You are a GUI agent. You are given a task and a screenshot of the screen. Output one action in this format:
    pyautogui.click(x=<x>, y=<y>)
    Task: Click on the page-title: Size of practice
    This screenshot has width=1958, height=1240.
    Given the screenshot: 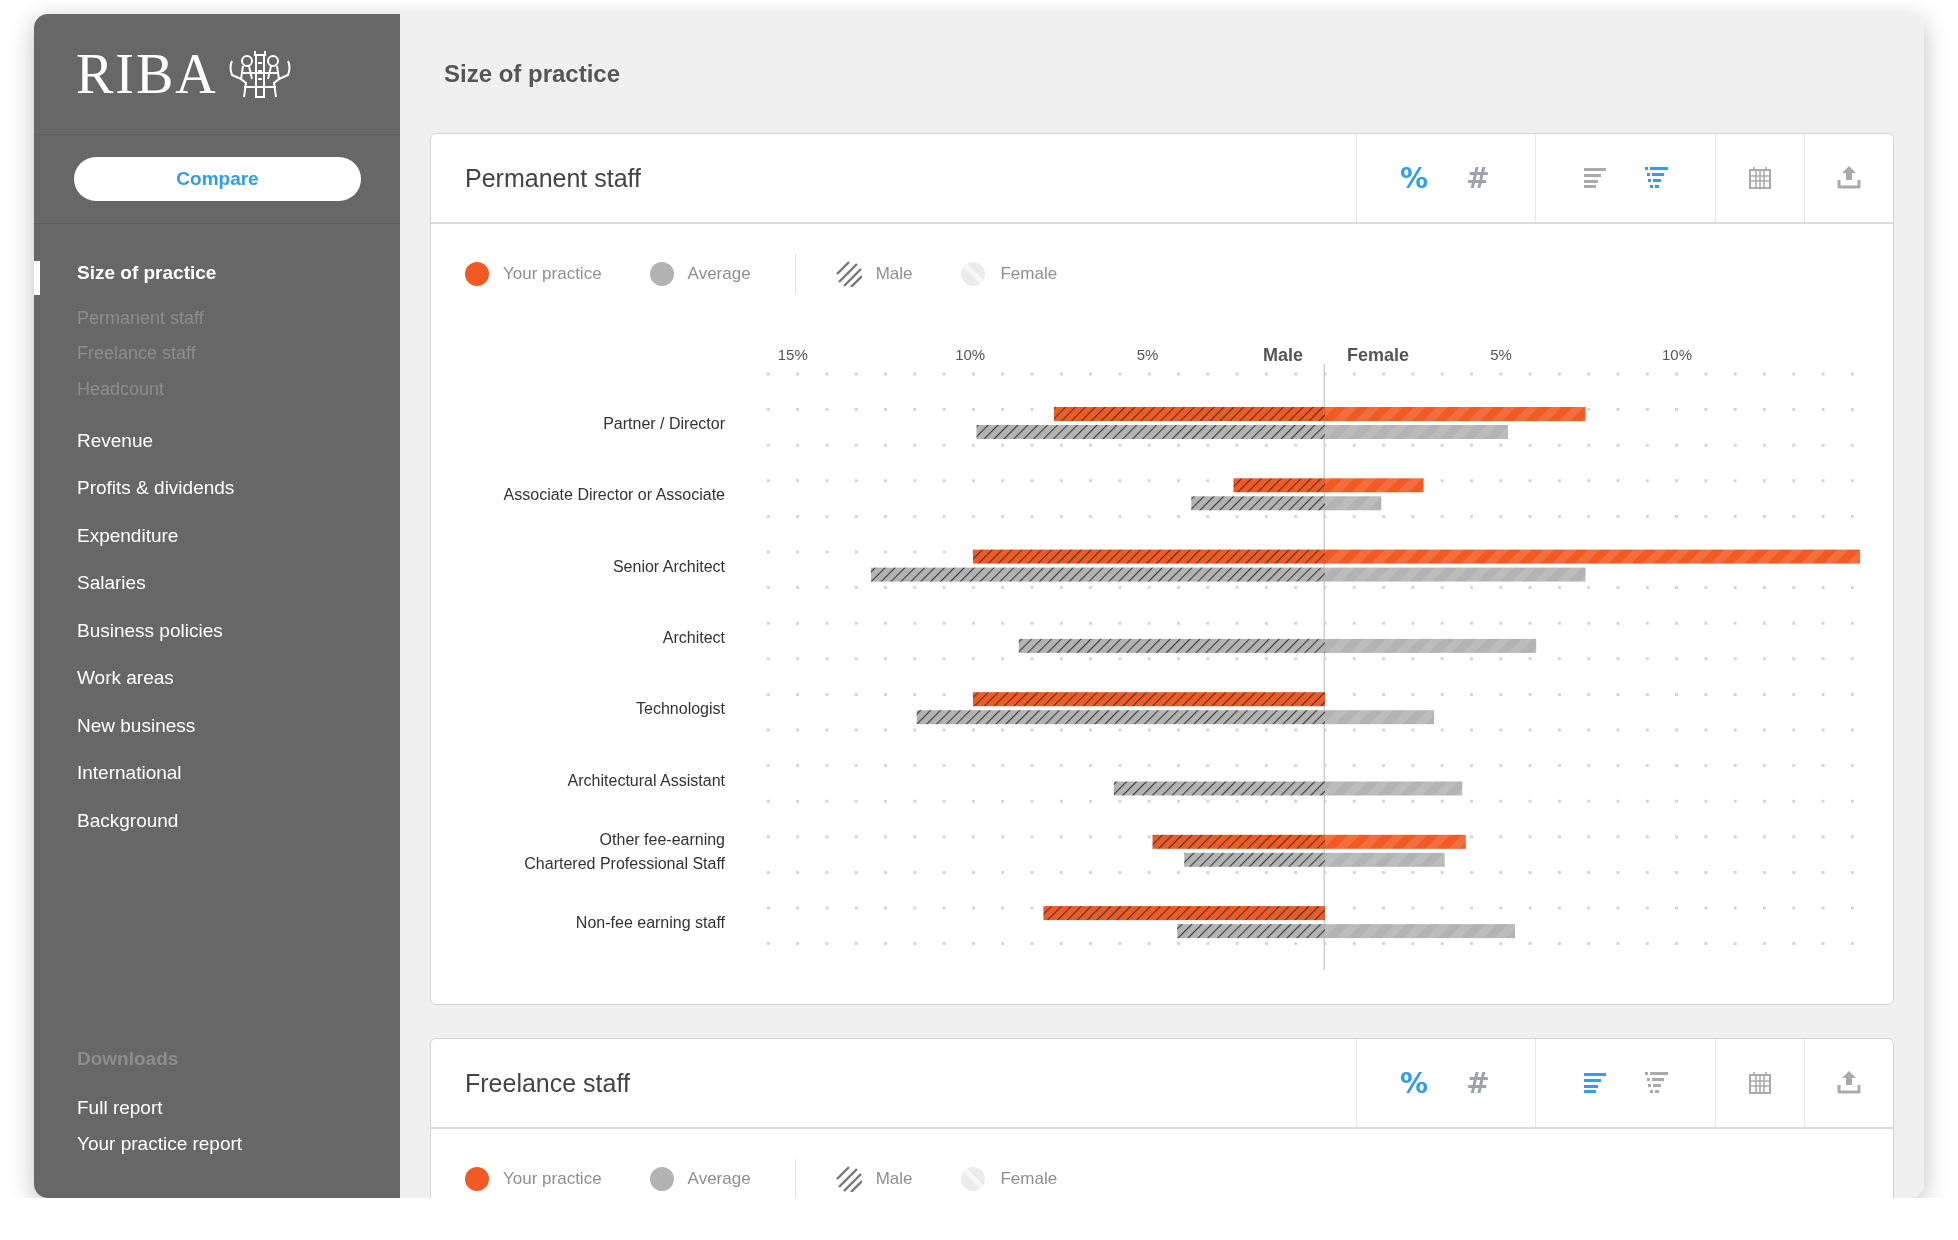 What is the action you would take?
    pyautogui.click(x=532, y=73)
    